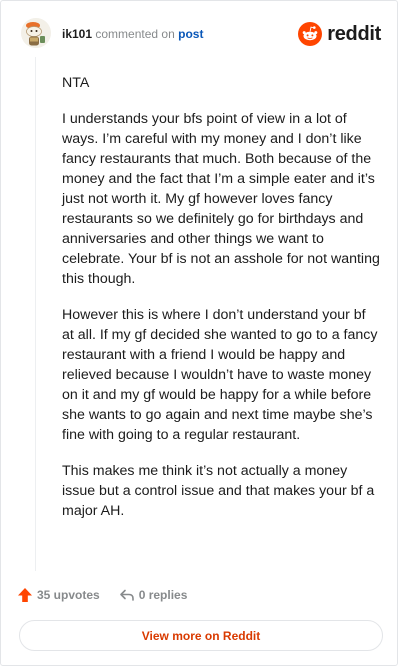 The width and height of the screenshot is (400, 668). I want to click on reddit-snoo-icon, so click(310, 34).